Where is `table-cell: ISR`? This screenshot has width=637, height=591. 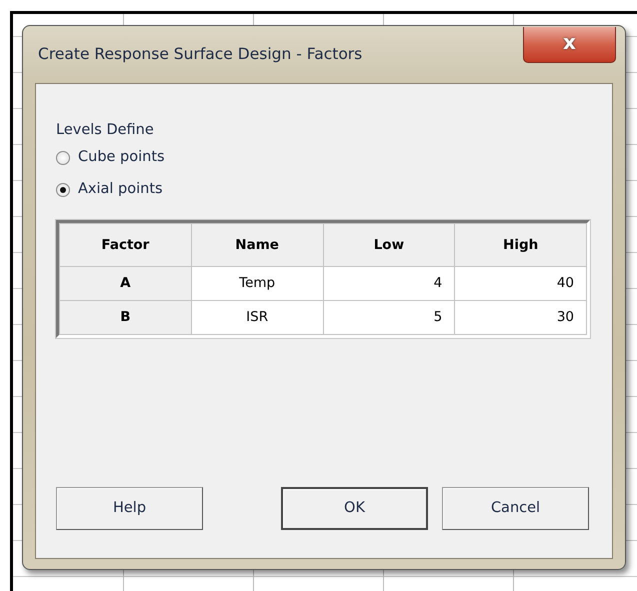 table-cell: ISR is located at coordinates (257, 317).